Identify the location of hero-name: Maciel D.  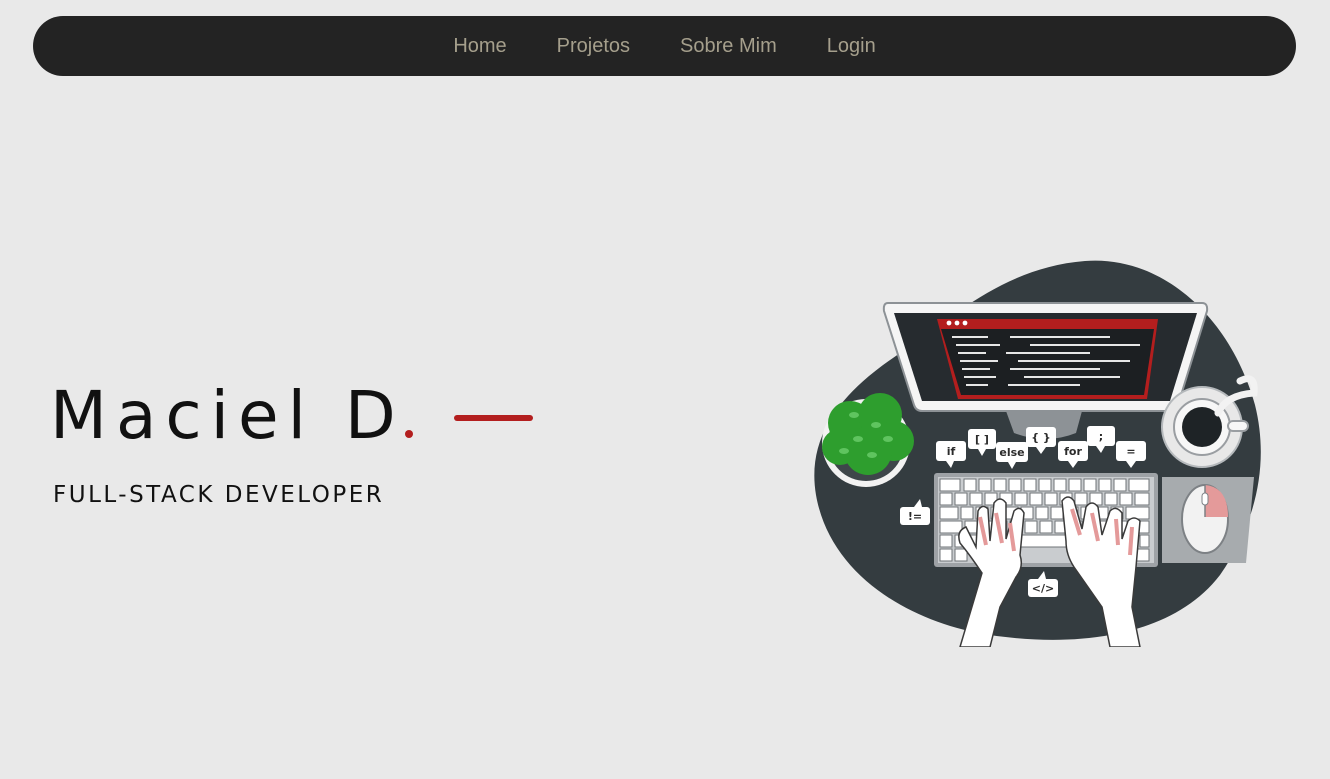
(231, 416).